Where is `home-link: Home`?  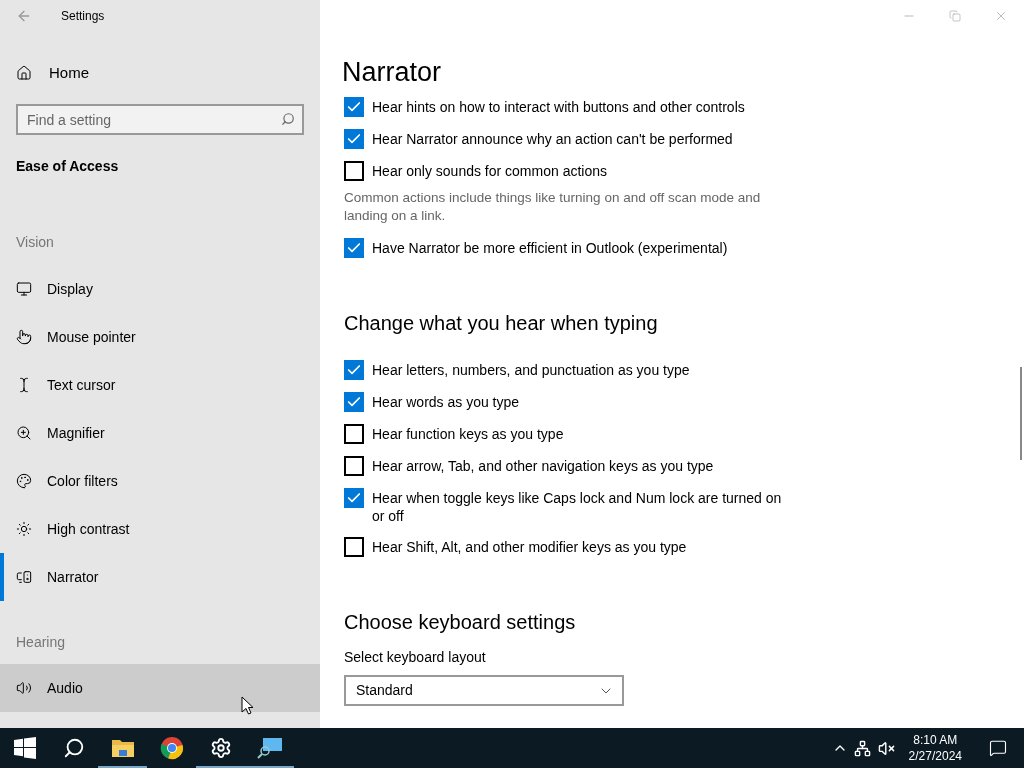 home-link: Home is located at coordinates (160, 73).